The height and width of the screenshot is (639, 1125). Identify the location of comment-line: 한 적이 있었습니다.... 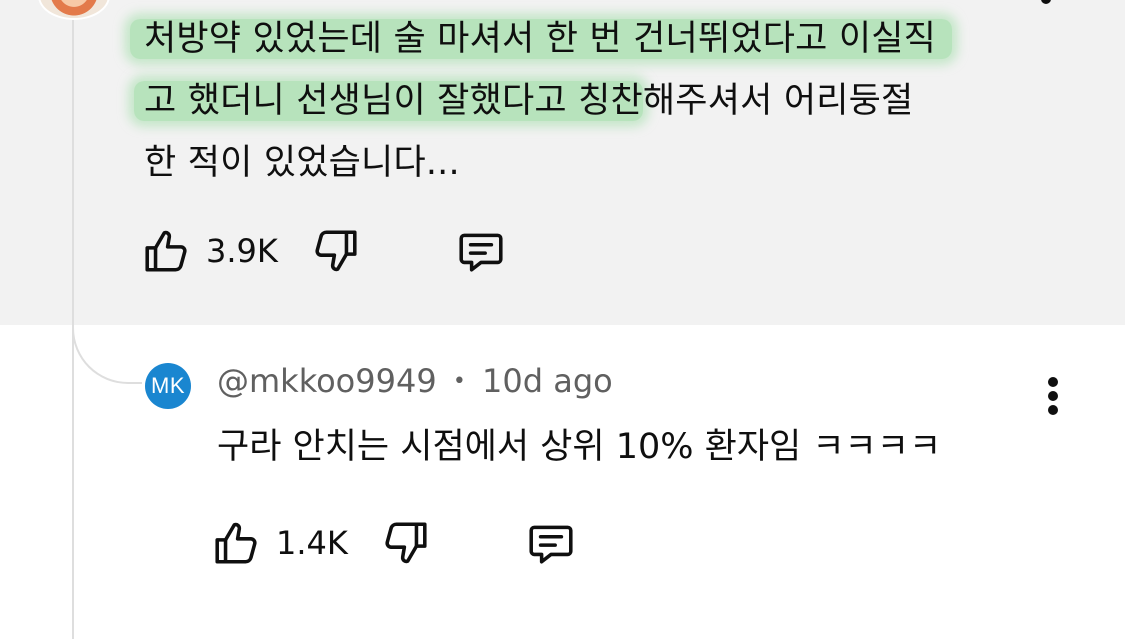
(302, 163).